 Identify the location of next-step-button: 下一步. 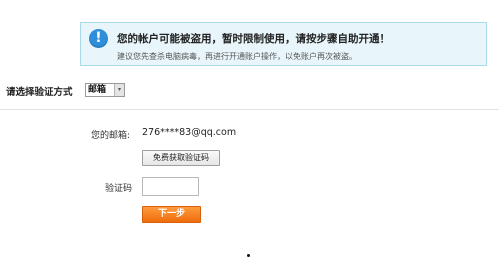
(171, 214).